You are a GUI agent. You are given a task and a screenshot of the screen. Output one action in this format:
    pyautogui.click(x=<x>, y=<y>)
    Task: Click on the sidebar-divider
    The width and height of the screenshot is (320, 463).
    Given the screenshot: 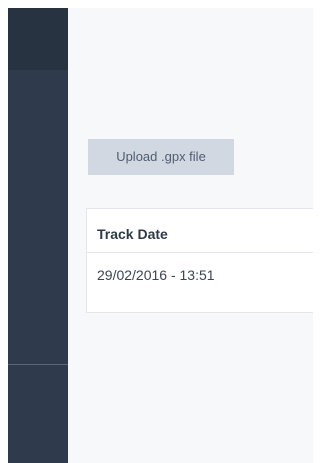 What is the action you would take?
    pyautogui.click(x=38, y=364)
    